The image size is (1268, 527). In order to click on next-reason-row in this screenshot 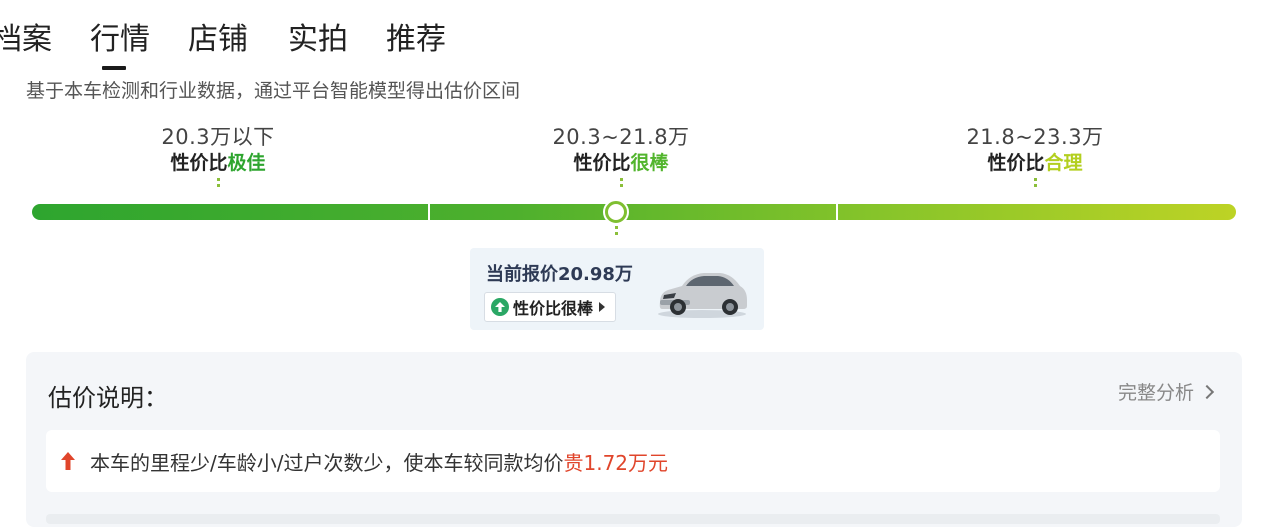, I will do `click(633, 519)`.